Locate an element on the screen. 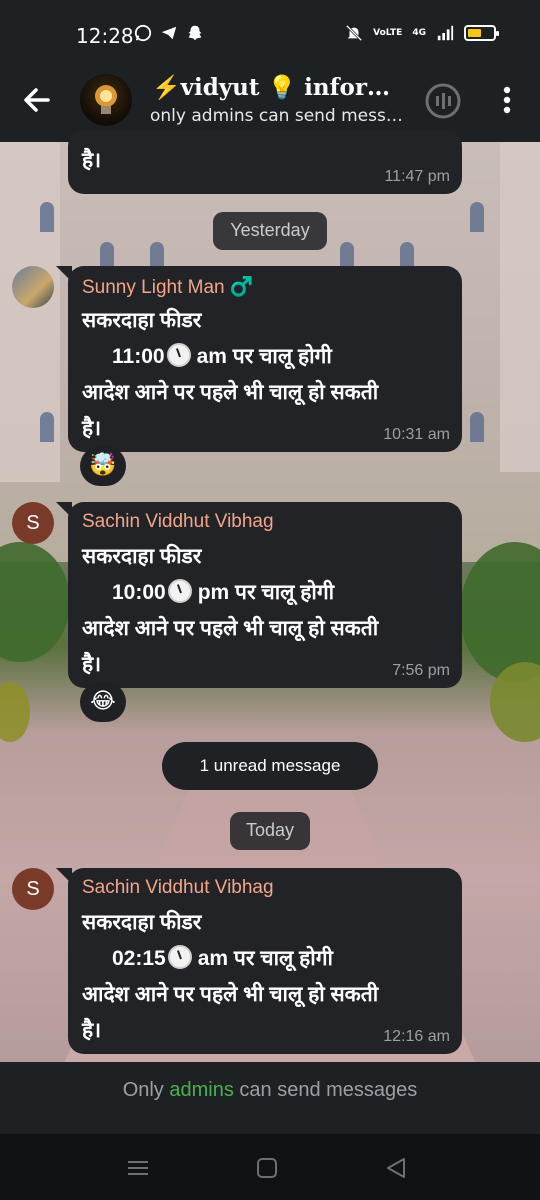 This screenshot has width=540, height=1200. battery-icon is located at coordinates (481, 33).